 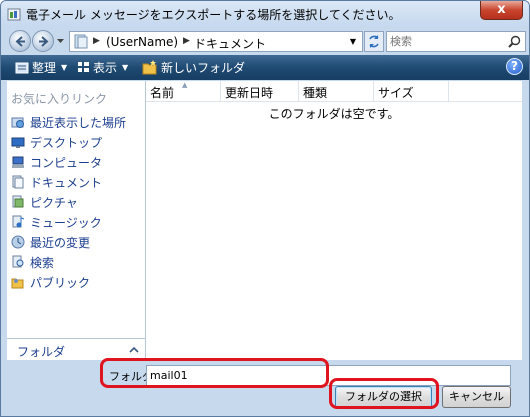 I want to click on command-toolbar: 整理 ▼ 表示 ▼ 新しいフォルダ ?, so click(x=265, y=67).